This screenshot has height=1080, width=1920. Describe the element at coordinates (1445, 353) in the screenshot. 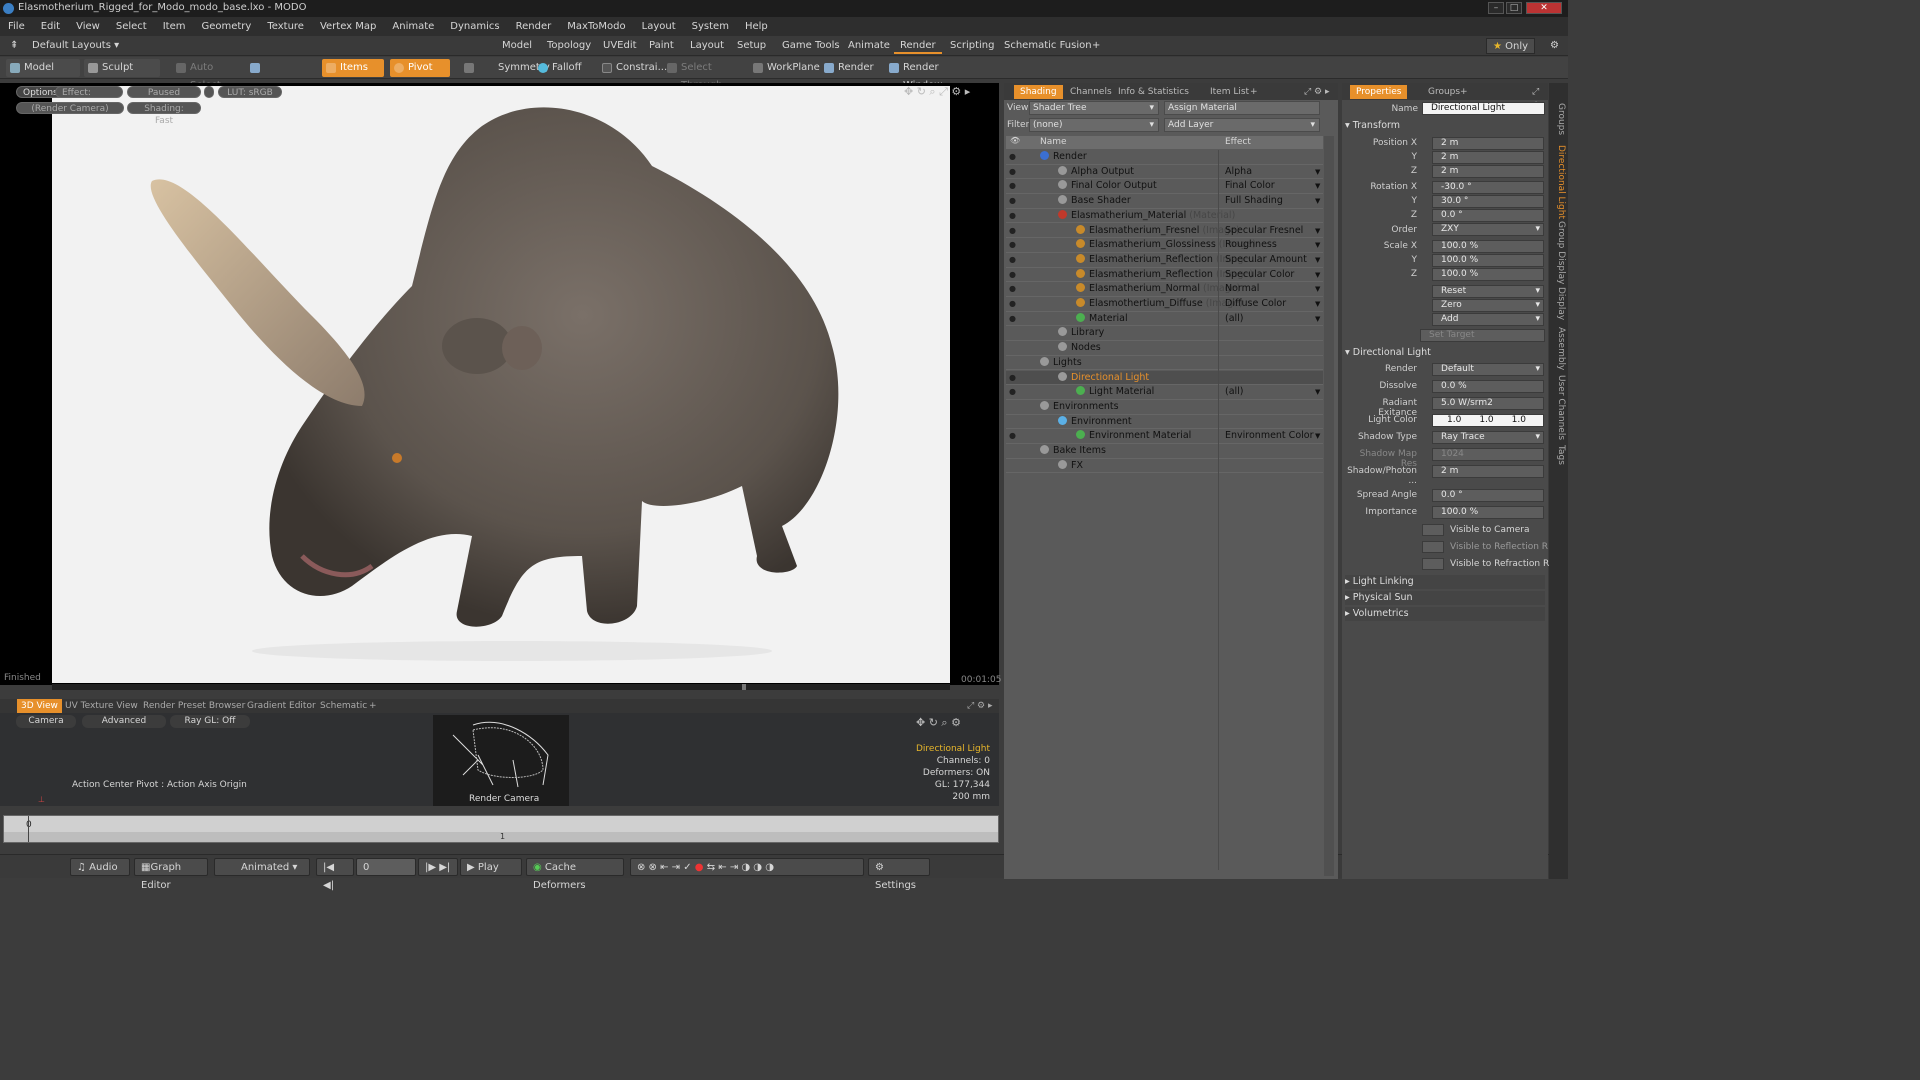

I see `directional-light-section: ▾ Directional Light` at that location.